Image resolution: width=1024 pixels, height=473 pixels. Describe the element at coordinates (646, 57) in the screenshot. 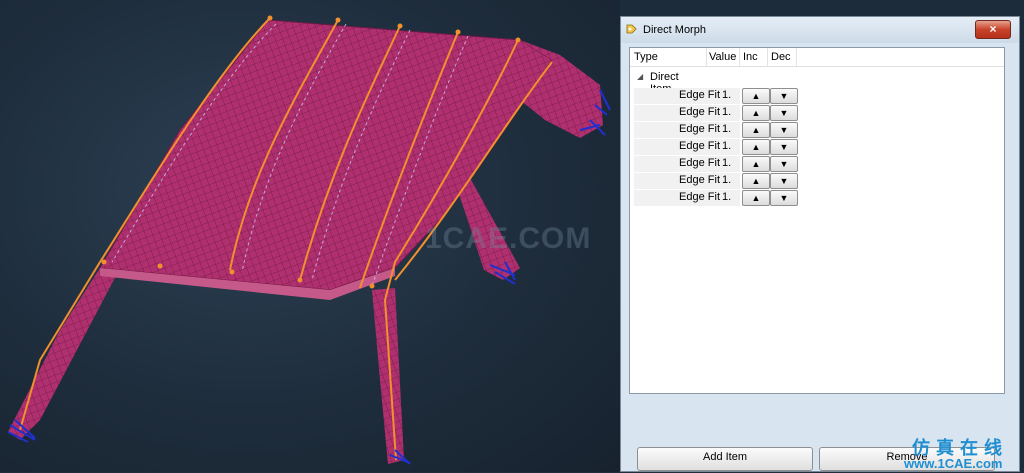

I see `column-type-header: Type` at that location.